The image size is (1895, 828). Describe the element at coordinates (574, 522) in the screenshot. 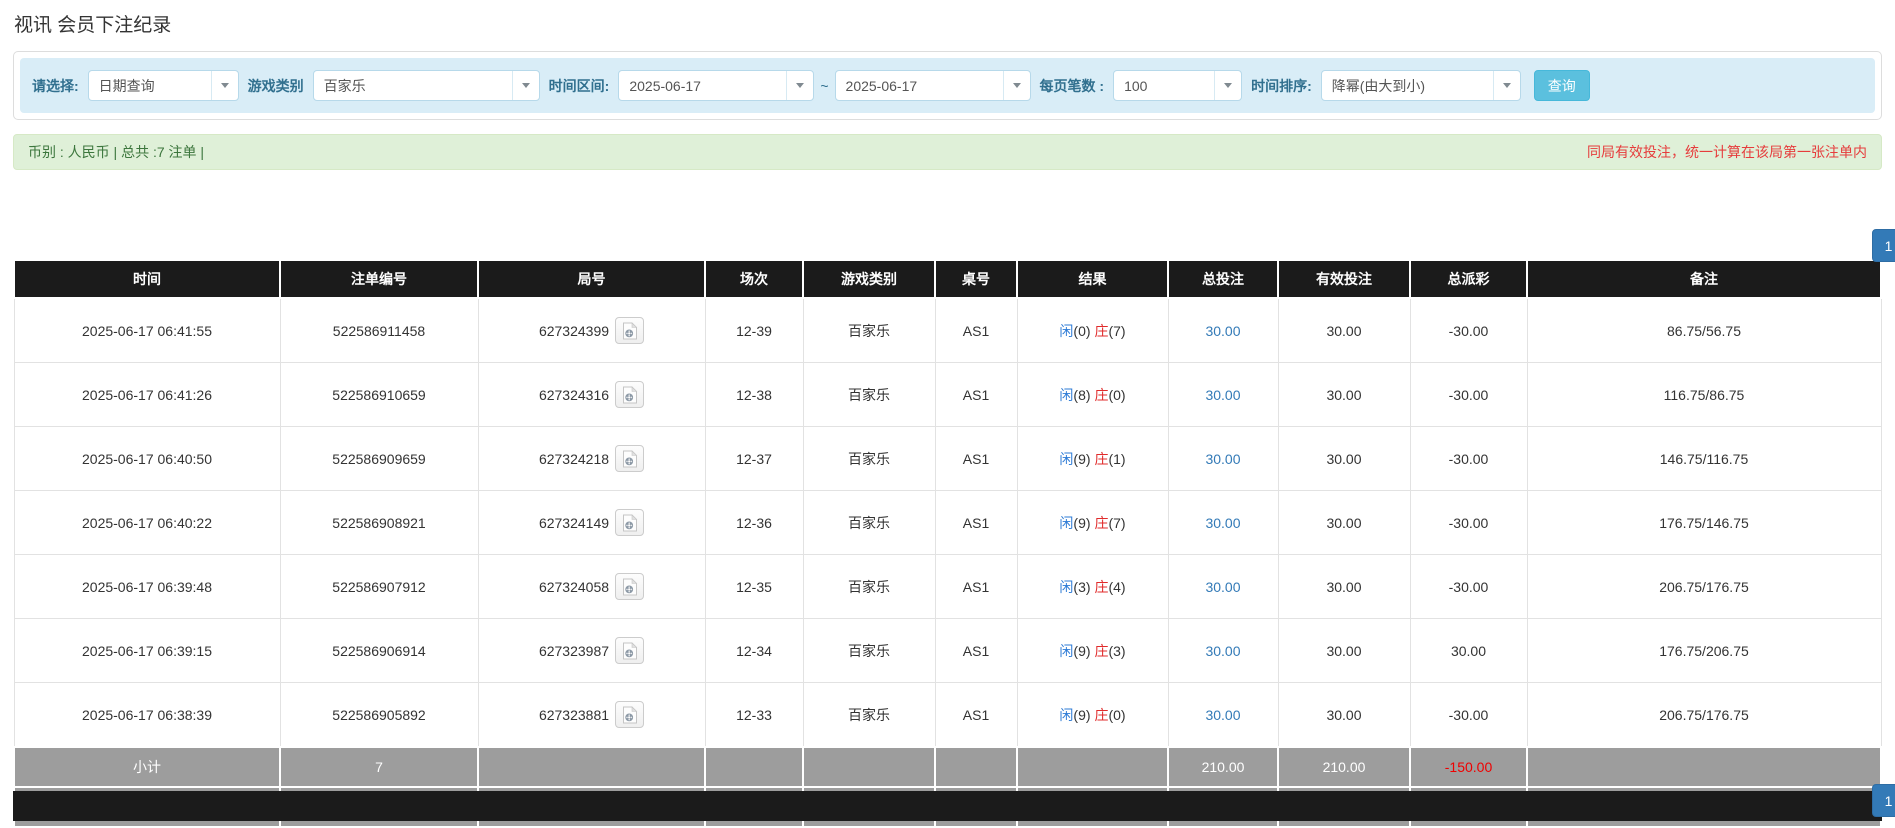

I see `round-id-text: 627324149` at that location.